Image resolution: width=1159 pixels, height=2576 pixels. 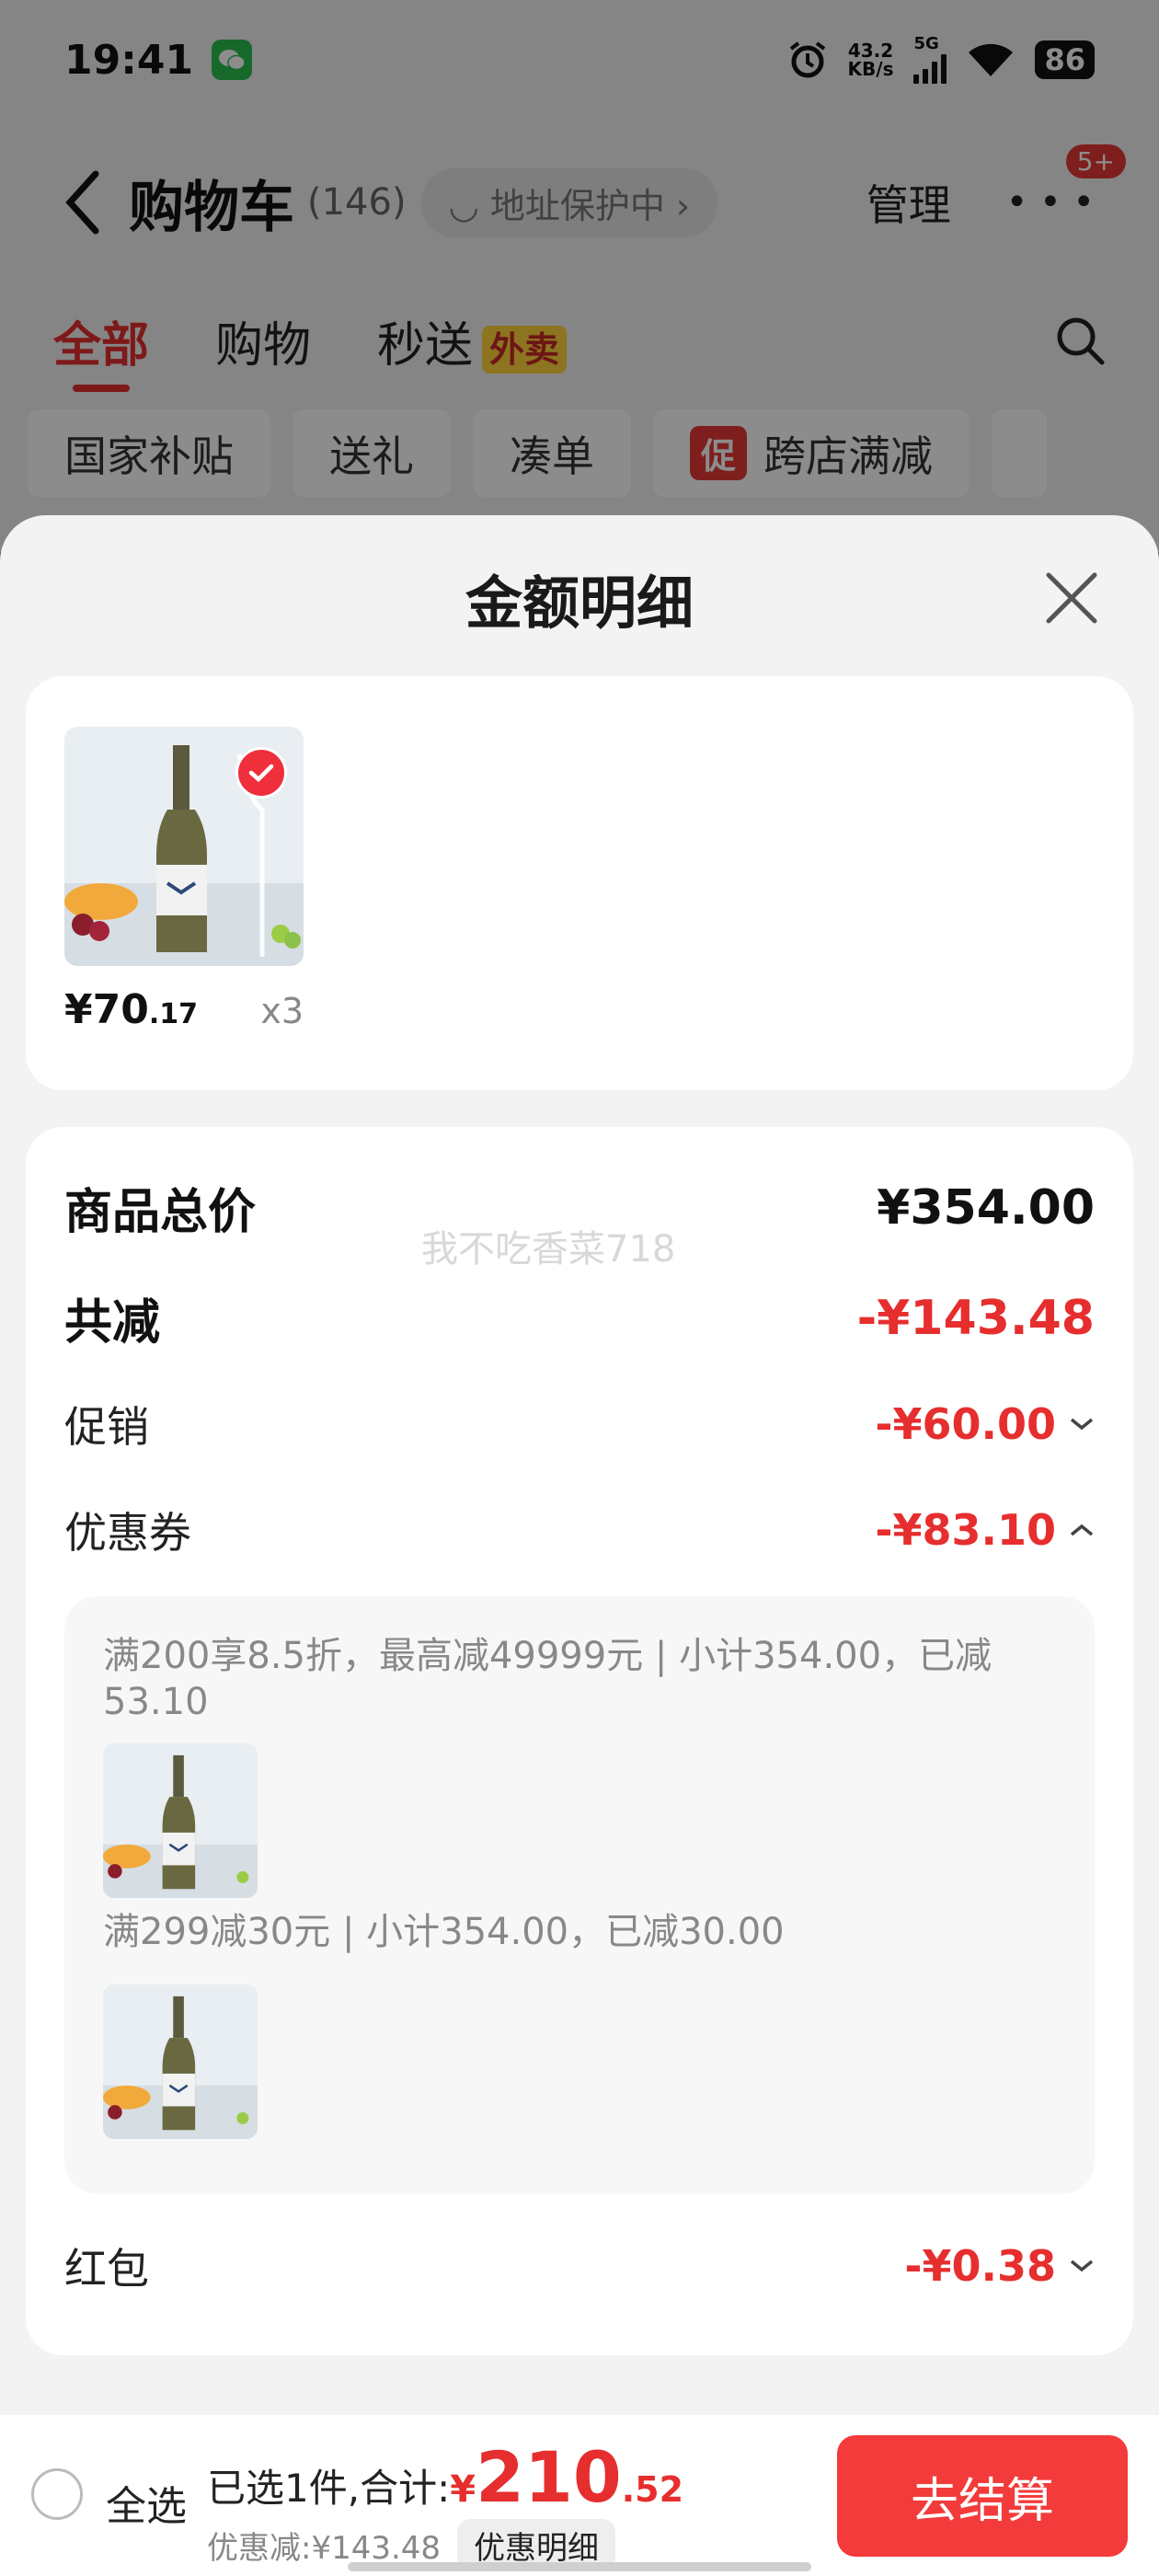 I want to click on page-title: 购物车, so click(x=211, y=207).